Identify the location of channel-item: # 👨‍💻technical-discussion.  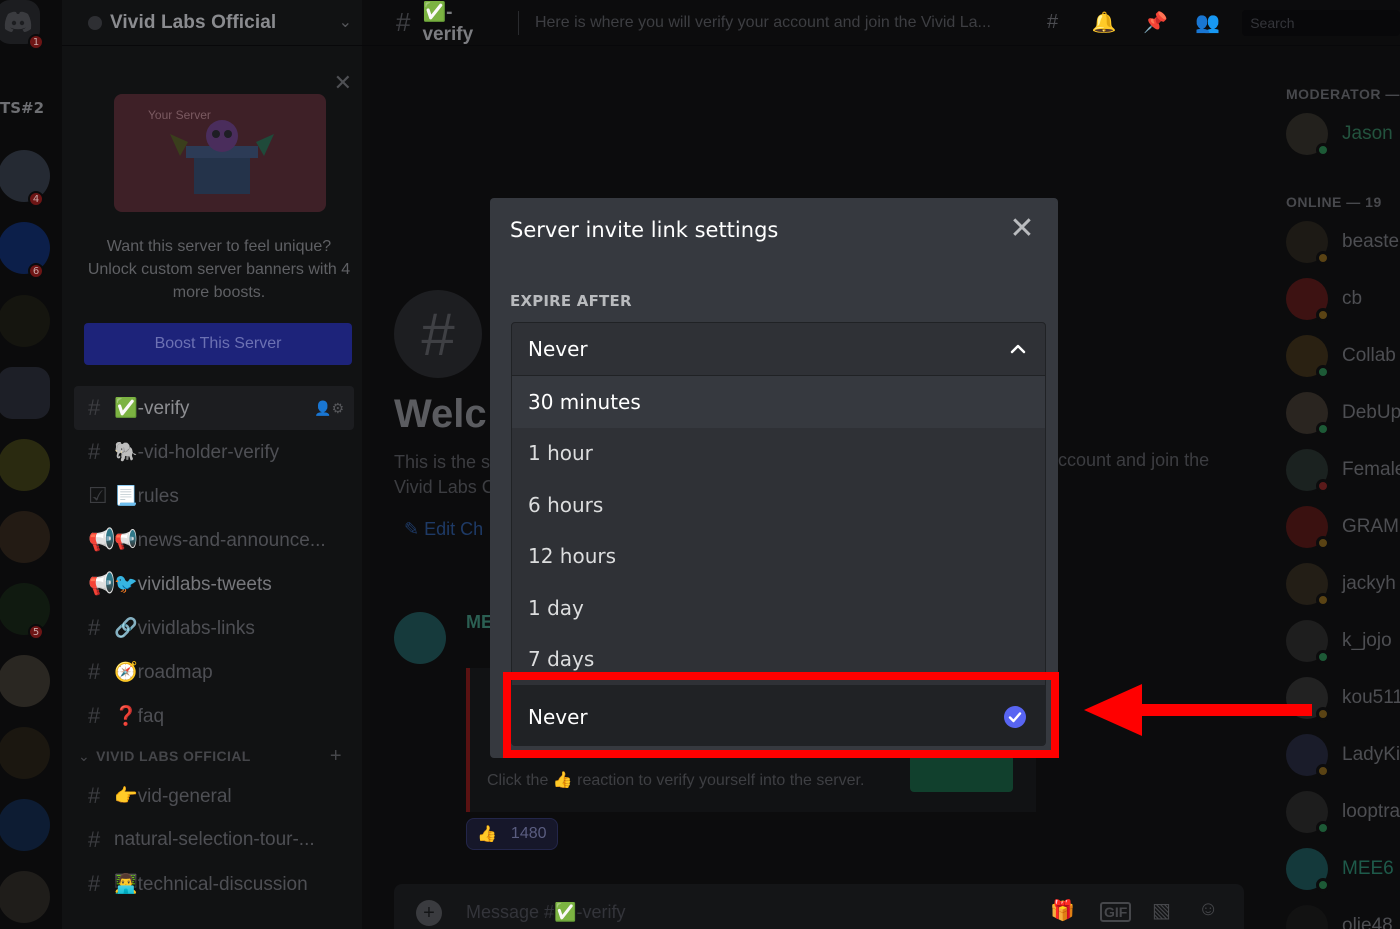
(214, 884).